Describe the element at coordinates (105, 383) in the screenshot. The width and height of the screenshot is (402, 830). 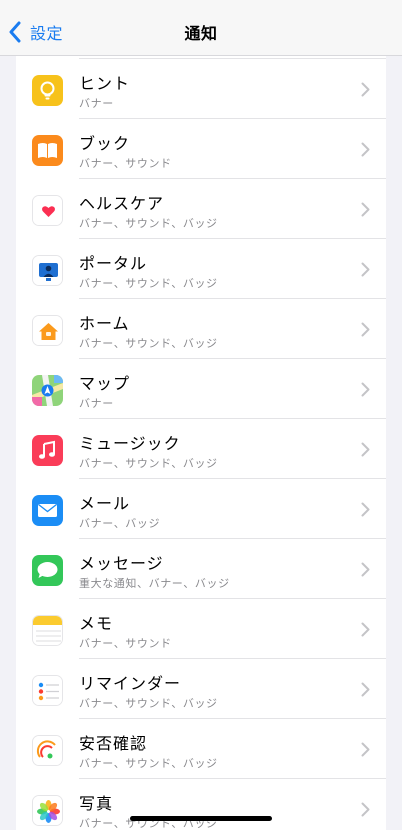
I see `item-title: マップ` at that location.